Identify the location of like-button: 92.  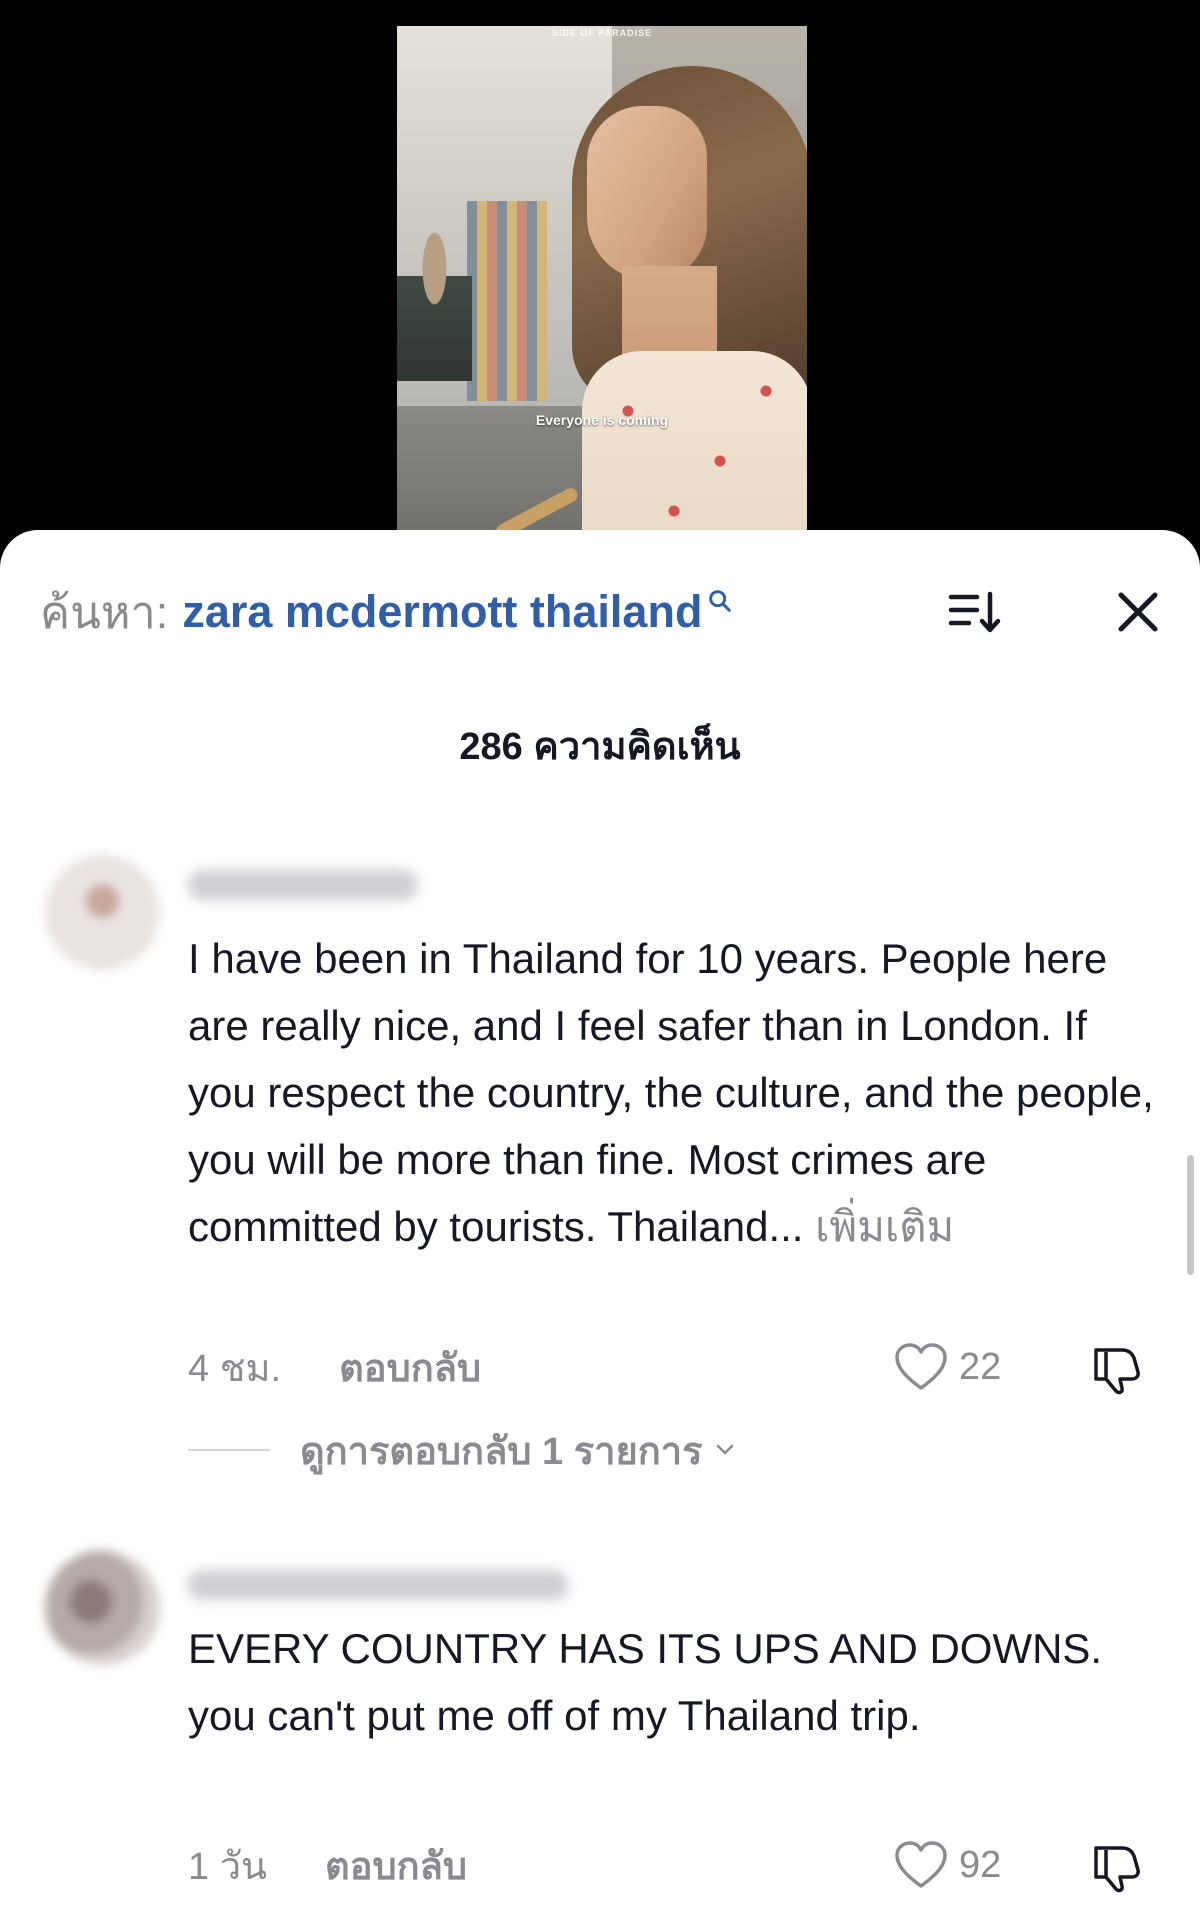
(947, 1865).